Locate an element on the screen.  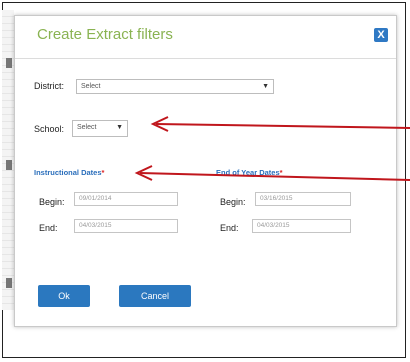
background-page-edge is located at coordinates (8, 160).